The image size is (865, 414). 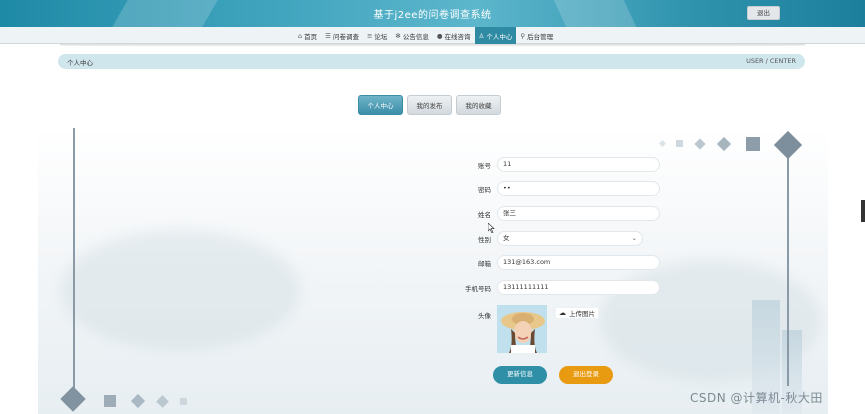 I want to click on site-title: 基于j2ee的问卷调查系统, so click(x=432, y=15).